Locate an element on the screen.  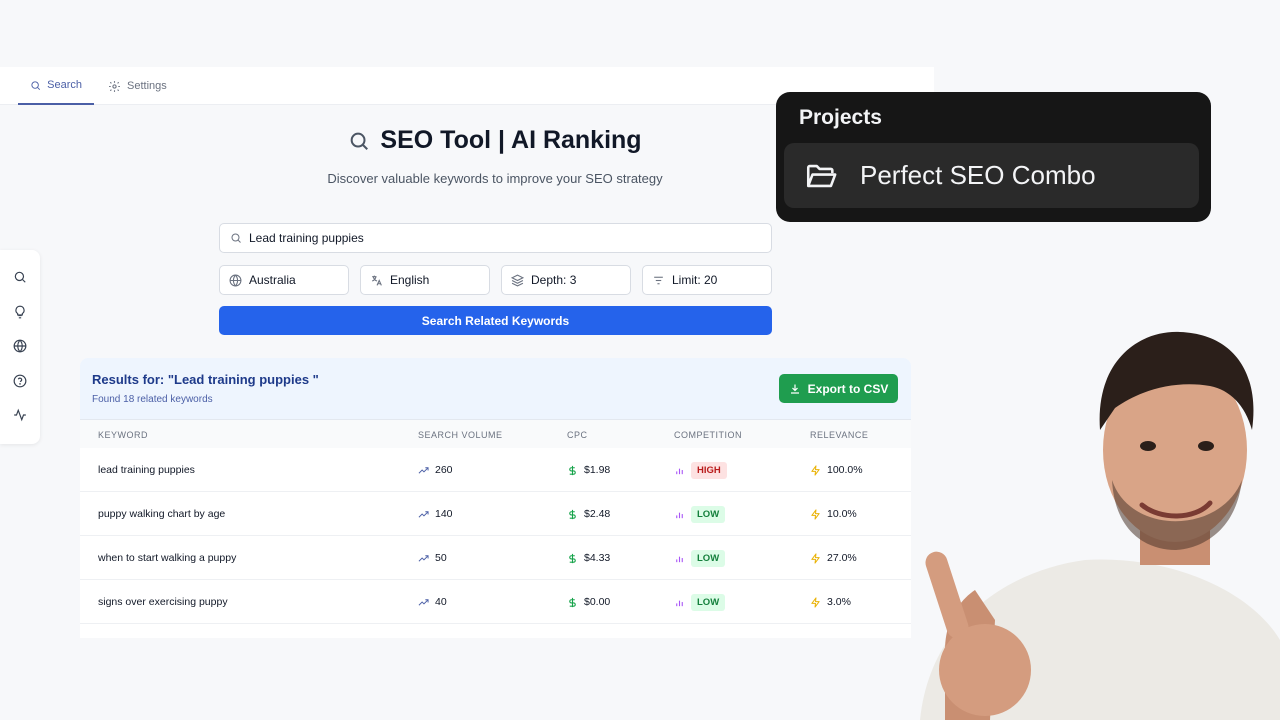
keyword-search-value: Lead training puppies is located at coordinates (306, 238).